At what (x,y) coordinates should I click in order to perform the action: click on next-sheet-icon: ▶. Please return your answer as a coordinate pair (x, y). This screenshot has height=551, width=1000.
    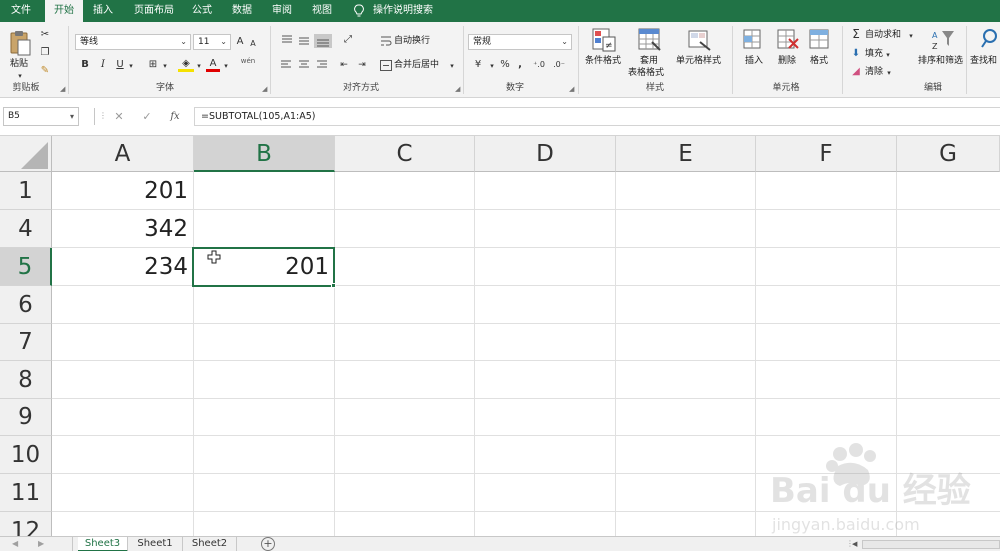
    Looking at the image, I should click on (41, 544).